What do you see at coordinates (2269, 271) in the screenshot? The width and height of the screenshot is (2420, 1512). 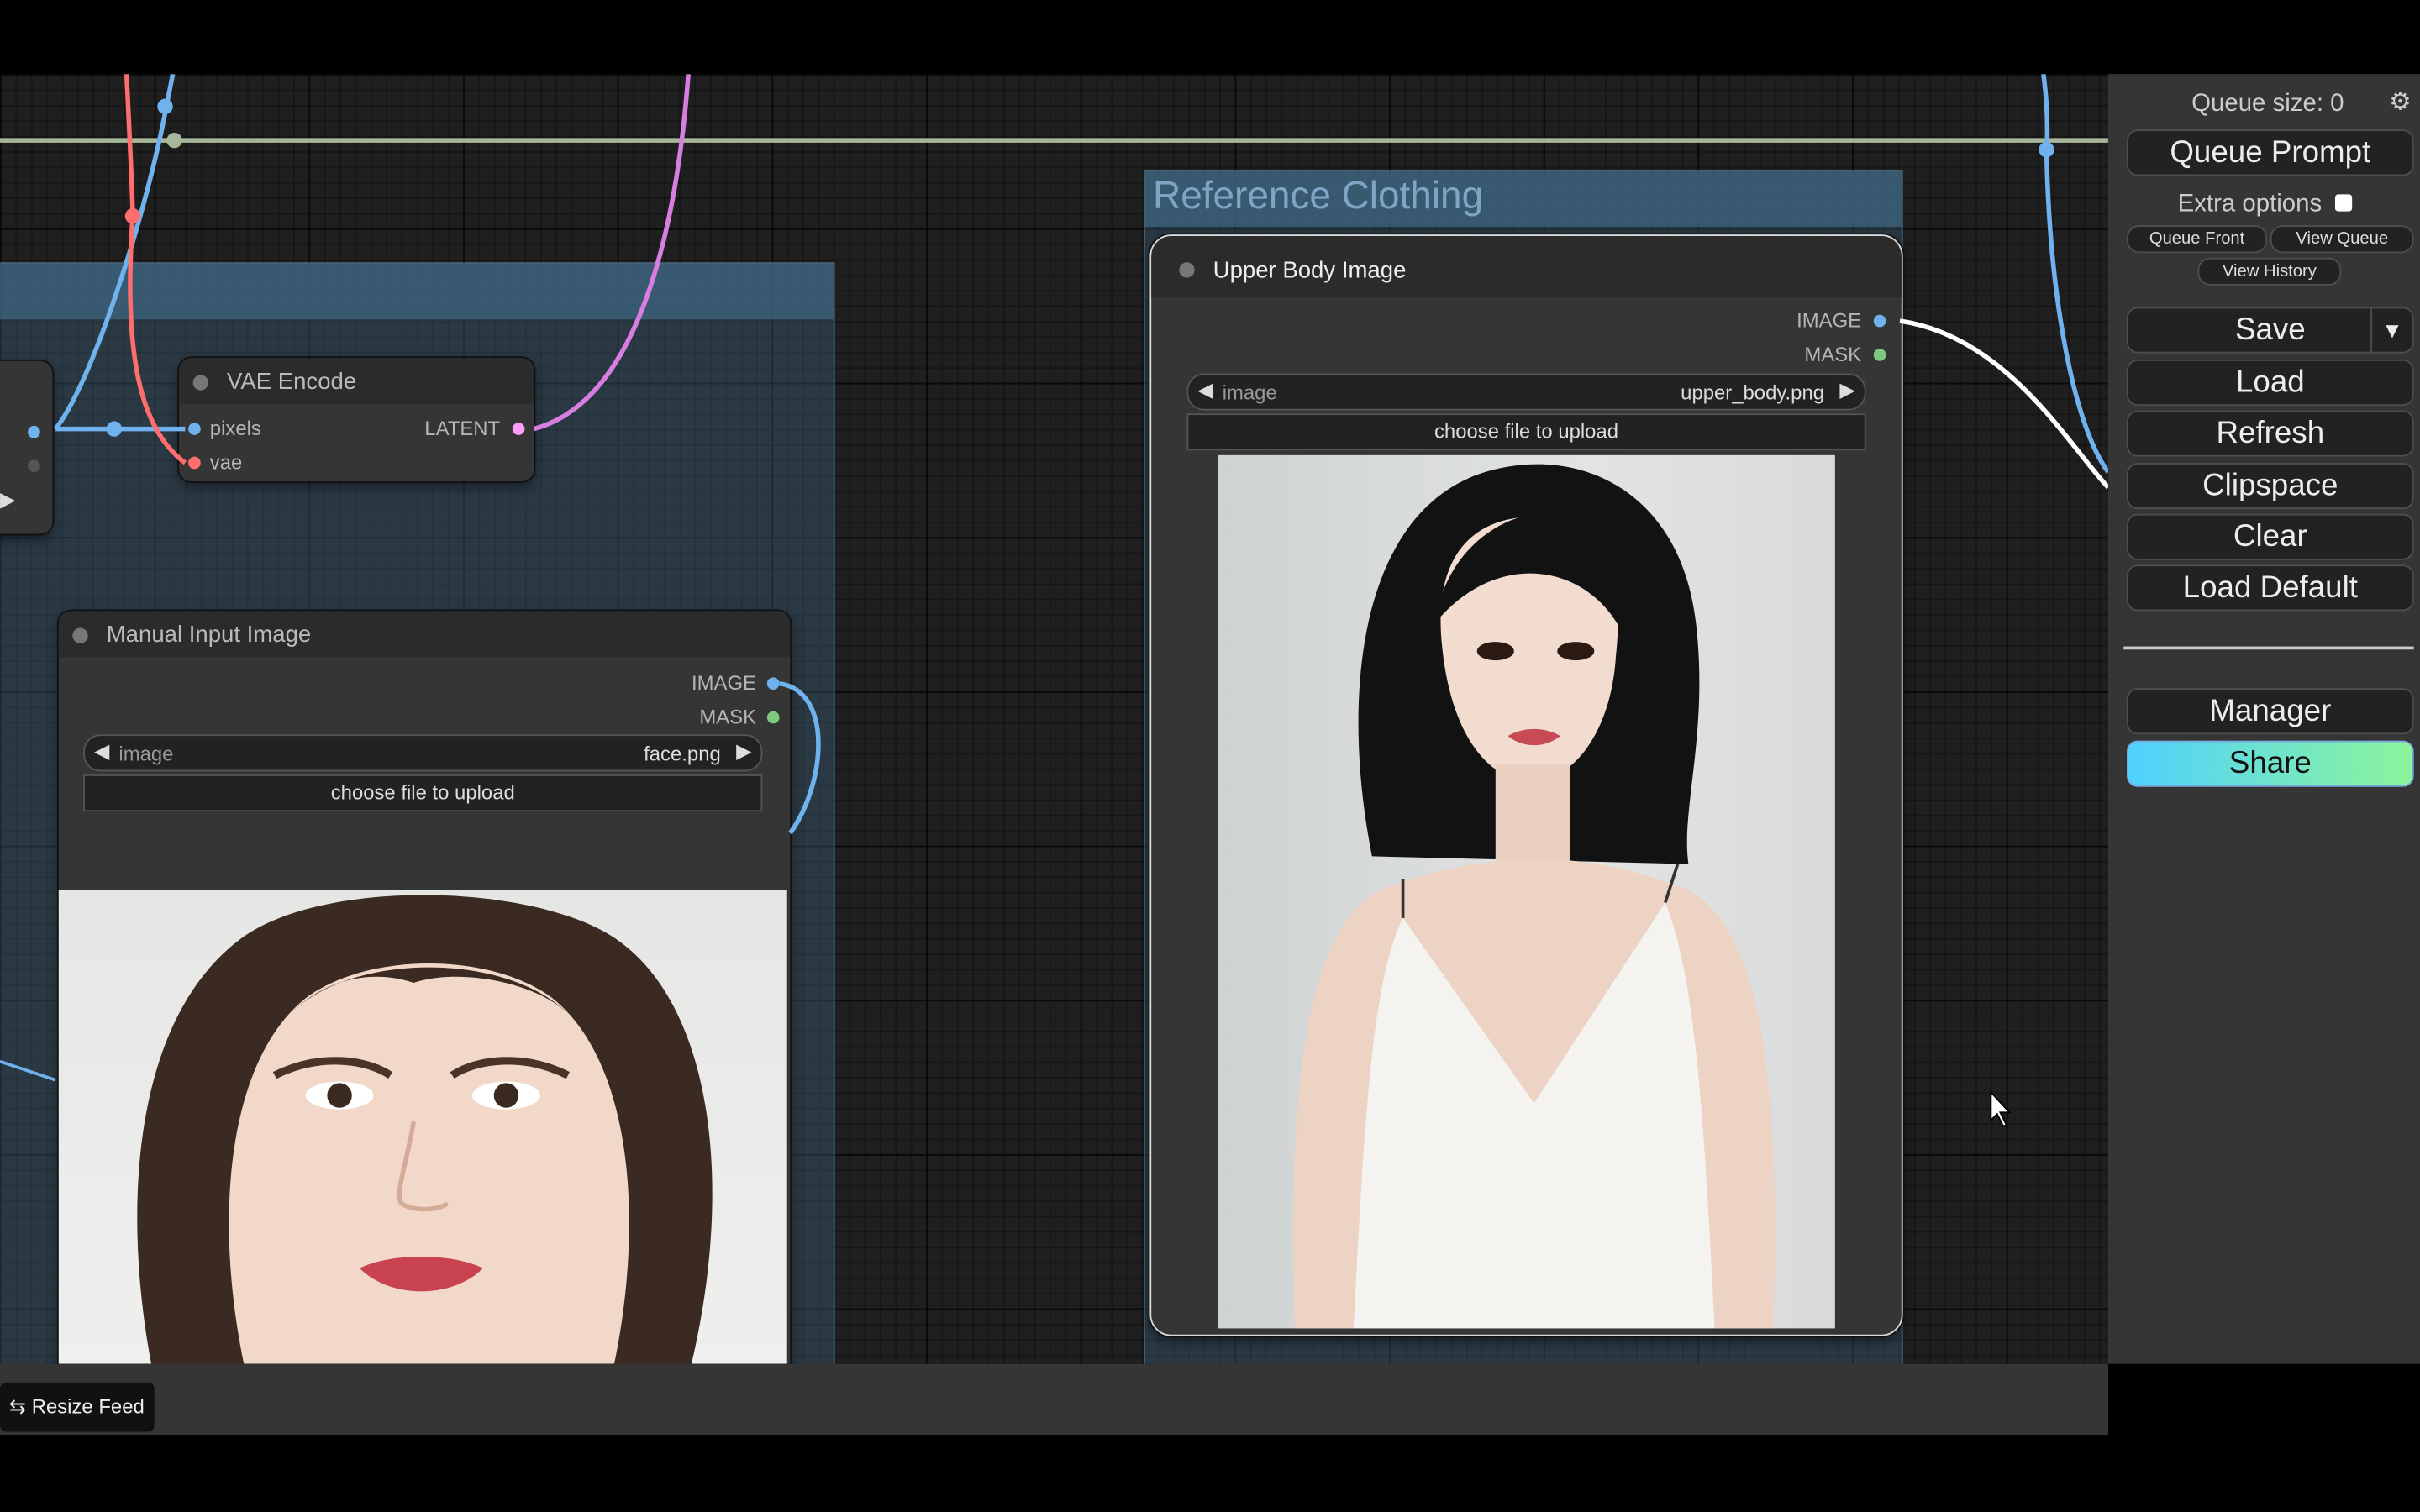 I see `view-history-button: View History` at bounding box center [2269, 271].